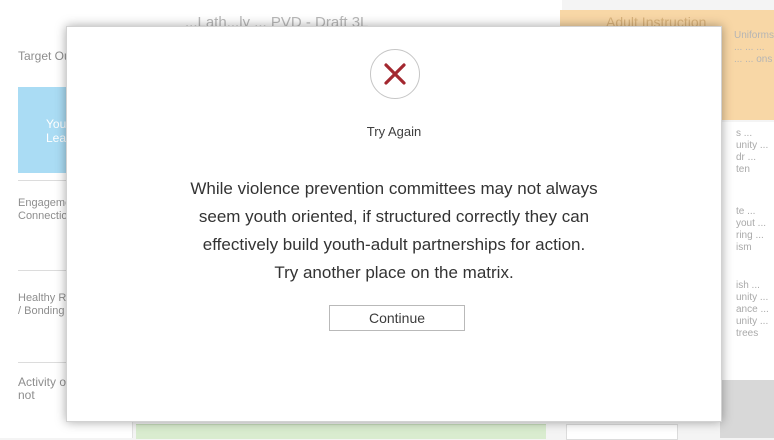  I want to click on close-x-icon, so click(395, 74).